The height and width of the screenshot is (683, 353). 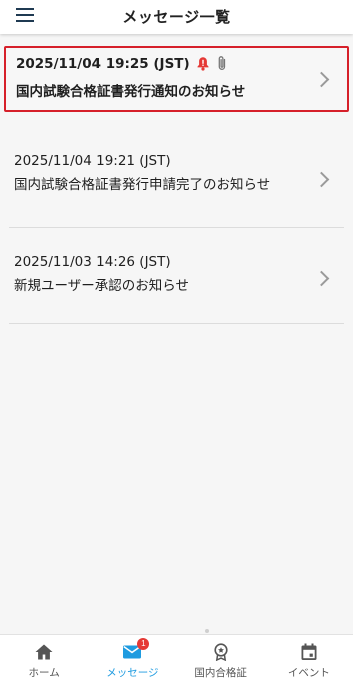 I want to click on alert-bell-icon, so click(x=203, y=63).